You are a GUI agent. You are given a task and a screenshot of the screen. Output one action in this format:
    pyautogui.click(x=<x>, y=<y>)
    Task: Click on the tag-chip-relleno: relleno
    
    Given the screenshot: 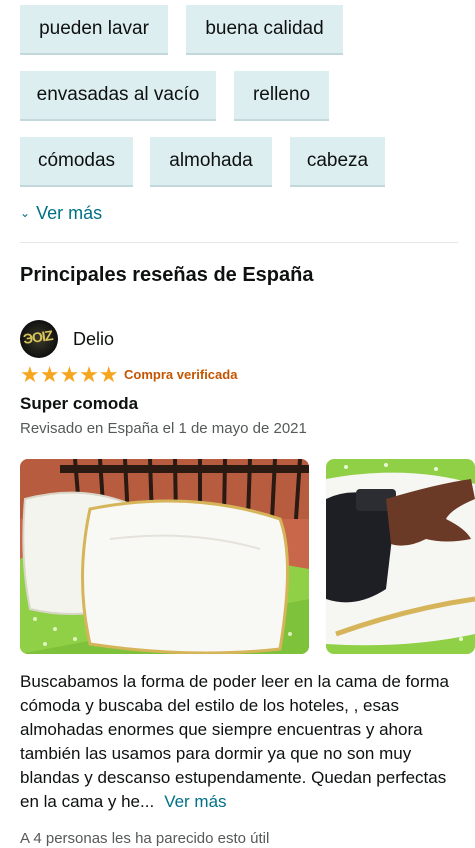 What is the action you would take?
    pyautogui.click(x=281, y=96)
    